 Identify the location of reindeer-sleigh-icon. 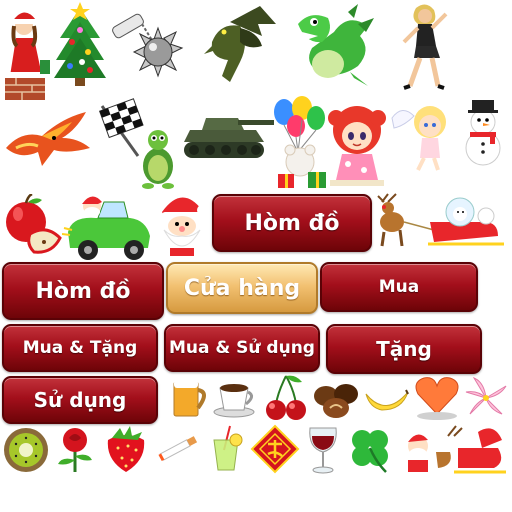
(442, 221).